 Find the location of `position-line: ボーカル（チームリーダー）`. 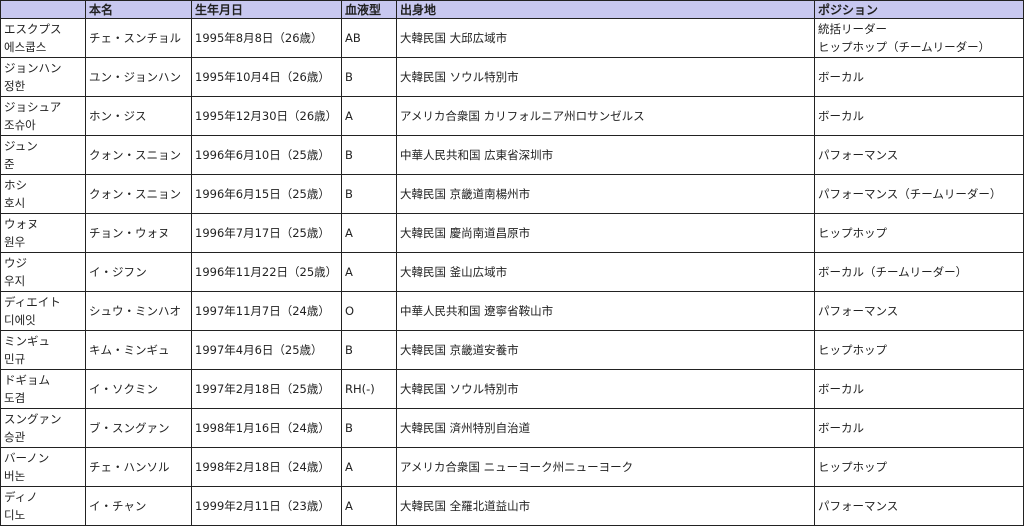

position-line: ボーカル（チームリーダー） is located at coordinates (893, 272).